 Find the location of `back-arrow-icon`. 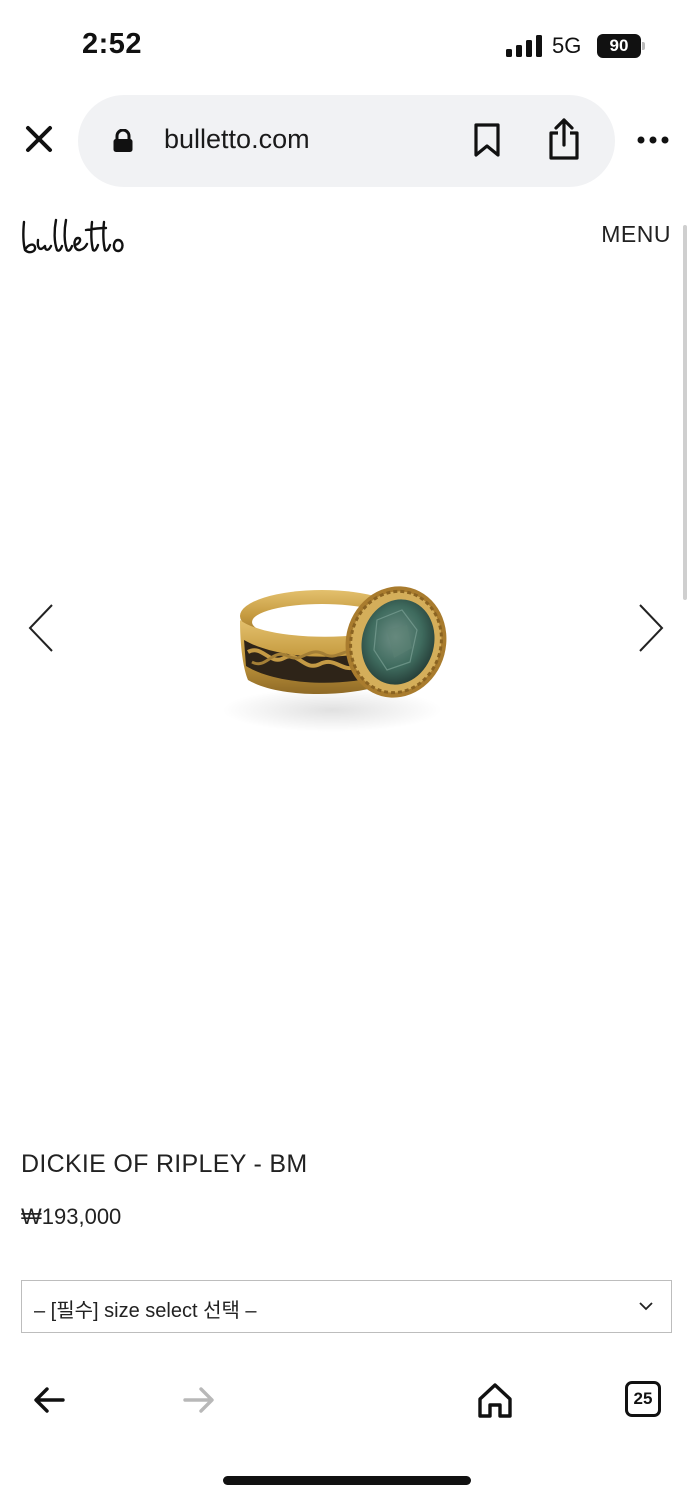

back-arrow-icon is located at coordinates (49, 1400).